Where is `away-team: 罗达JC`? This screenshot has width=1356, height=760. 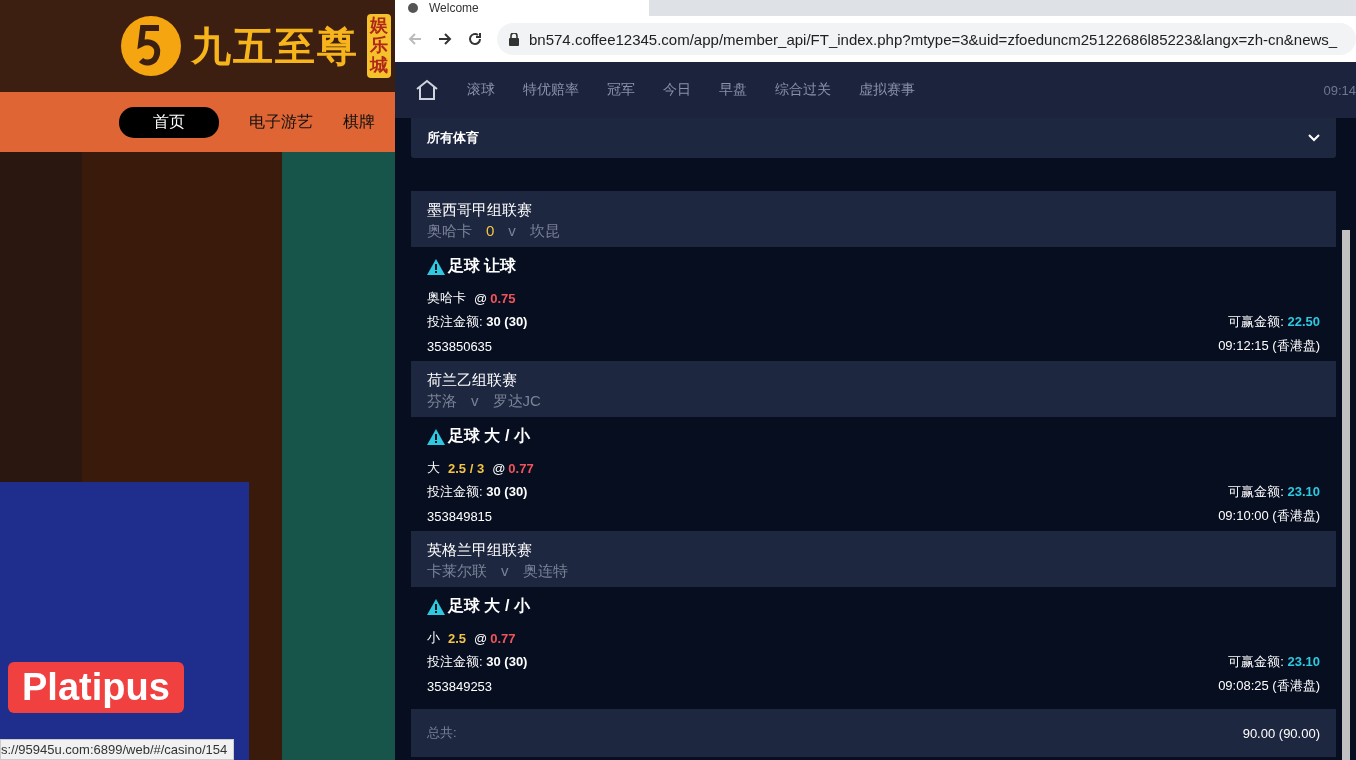
away-team: 罗达JC is located at coordinates (516, 401).